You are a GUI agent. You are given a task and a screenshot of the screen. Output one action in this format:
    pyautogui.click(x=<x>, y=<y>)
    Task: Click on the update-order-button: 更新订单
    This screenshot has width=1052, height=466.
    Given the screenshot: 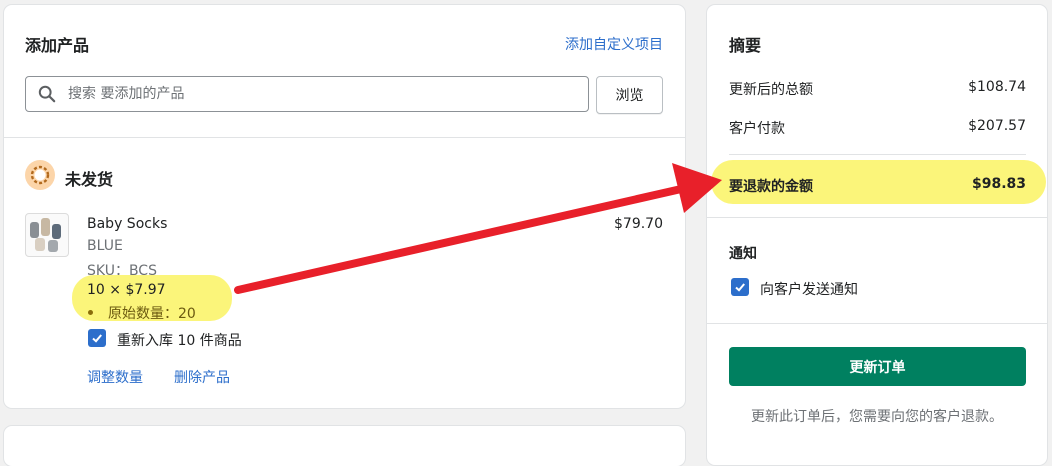 What is the action you would take?
    pyautogui.click(x=877, y=366)
    